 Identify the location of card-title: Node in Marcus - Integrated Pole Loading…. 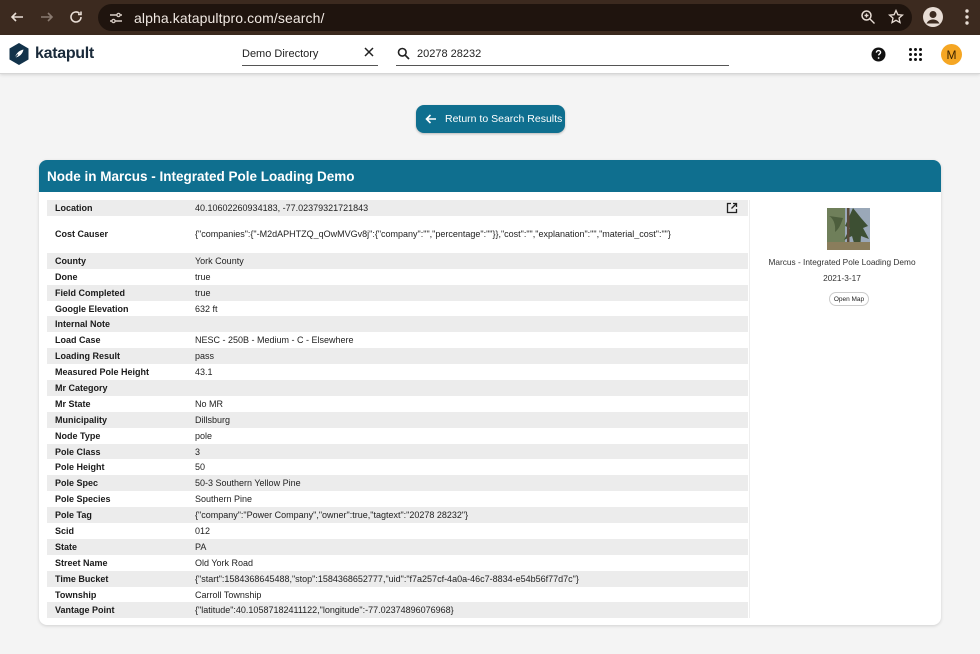
(490, 176).